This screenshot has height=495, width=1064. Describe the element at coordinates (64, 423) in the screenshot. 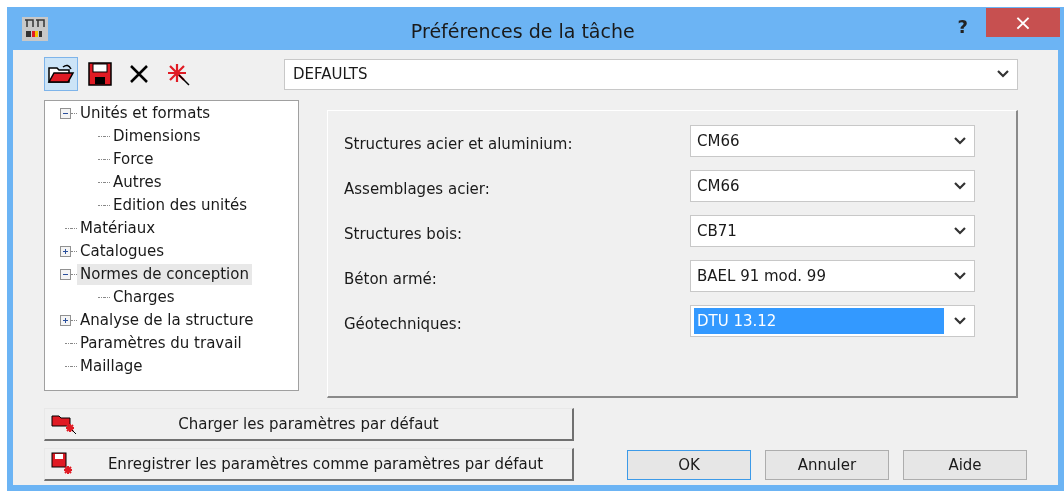

I see `folder-star-icon` at that location.